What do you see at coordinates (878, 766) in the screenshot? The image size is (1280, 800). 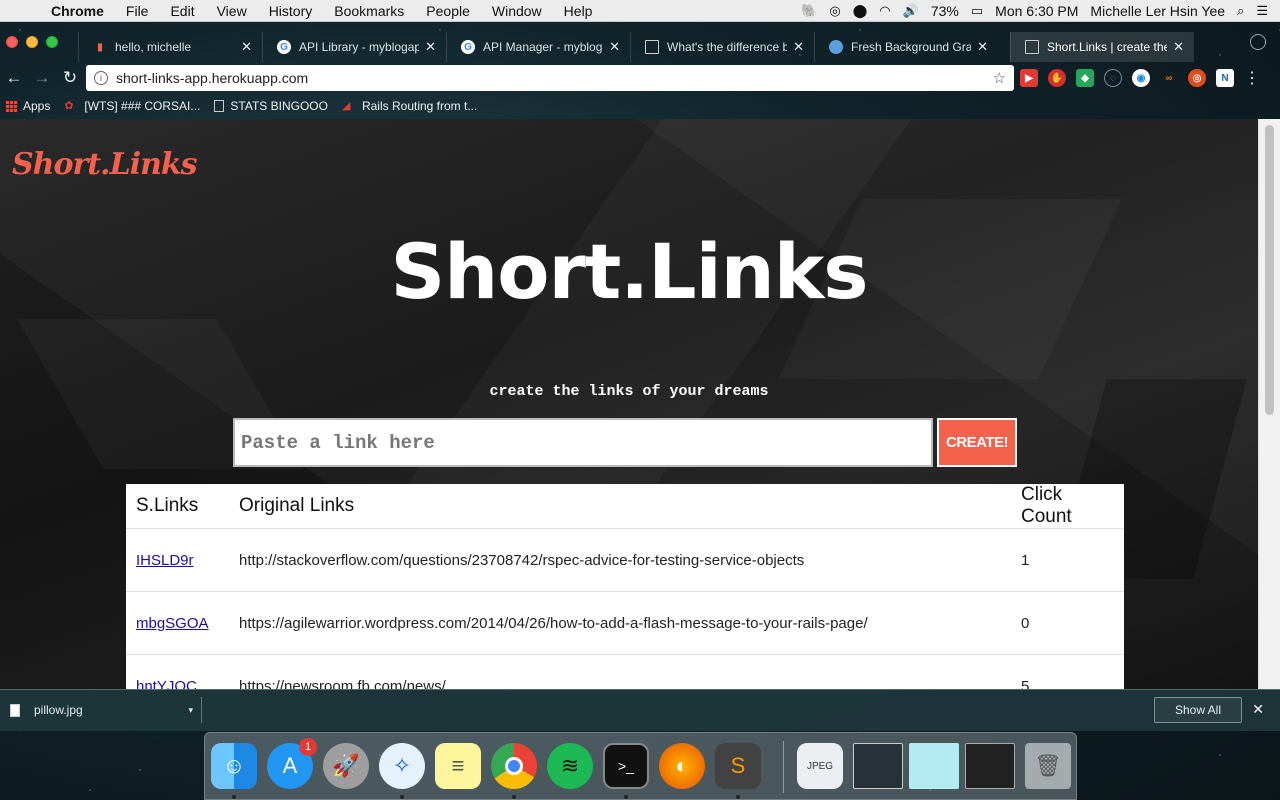 I see `screenshot-icon` at bounding box center [878, 766].